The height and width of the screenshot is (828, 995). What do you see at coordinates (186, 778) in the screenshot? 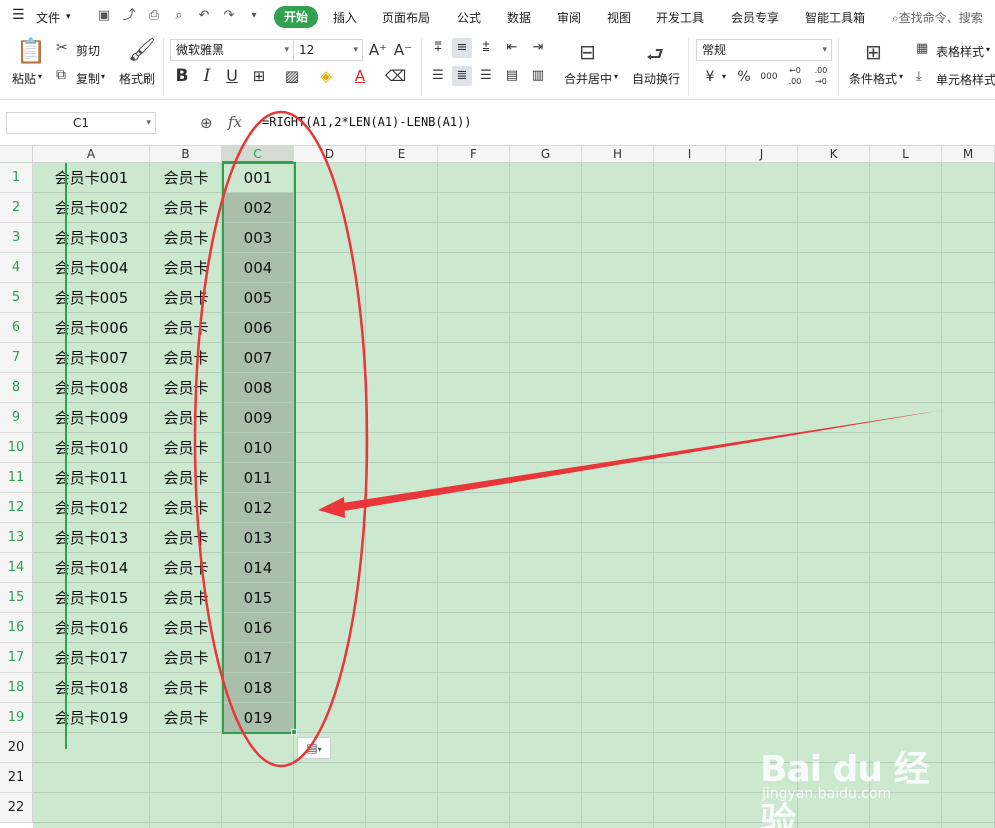
I see `cell-b21` at bounding box center [186, 778].